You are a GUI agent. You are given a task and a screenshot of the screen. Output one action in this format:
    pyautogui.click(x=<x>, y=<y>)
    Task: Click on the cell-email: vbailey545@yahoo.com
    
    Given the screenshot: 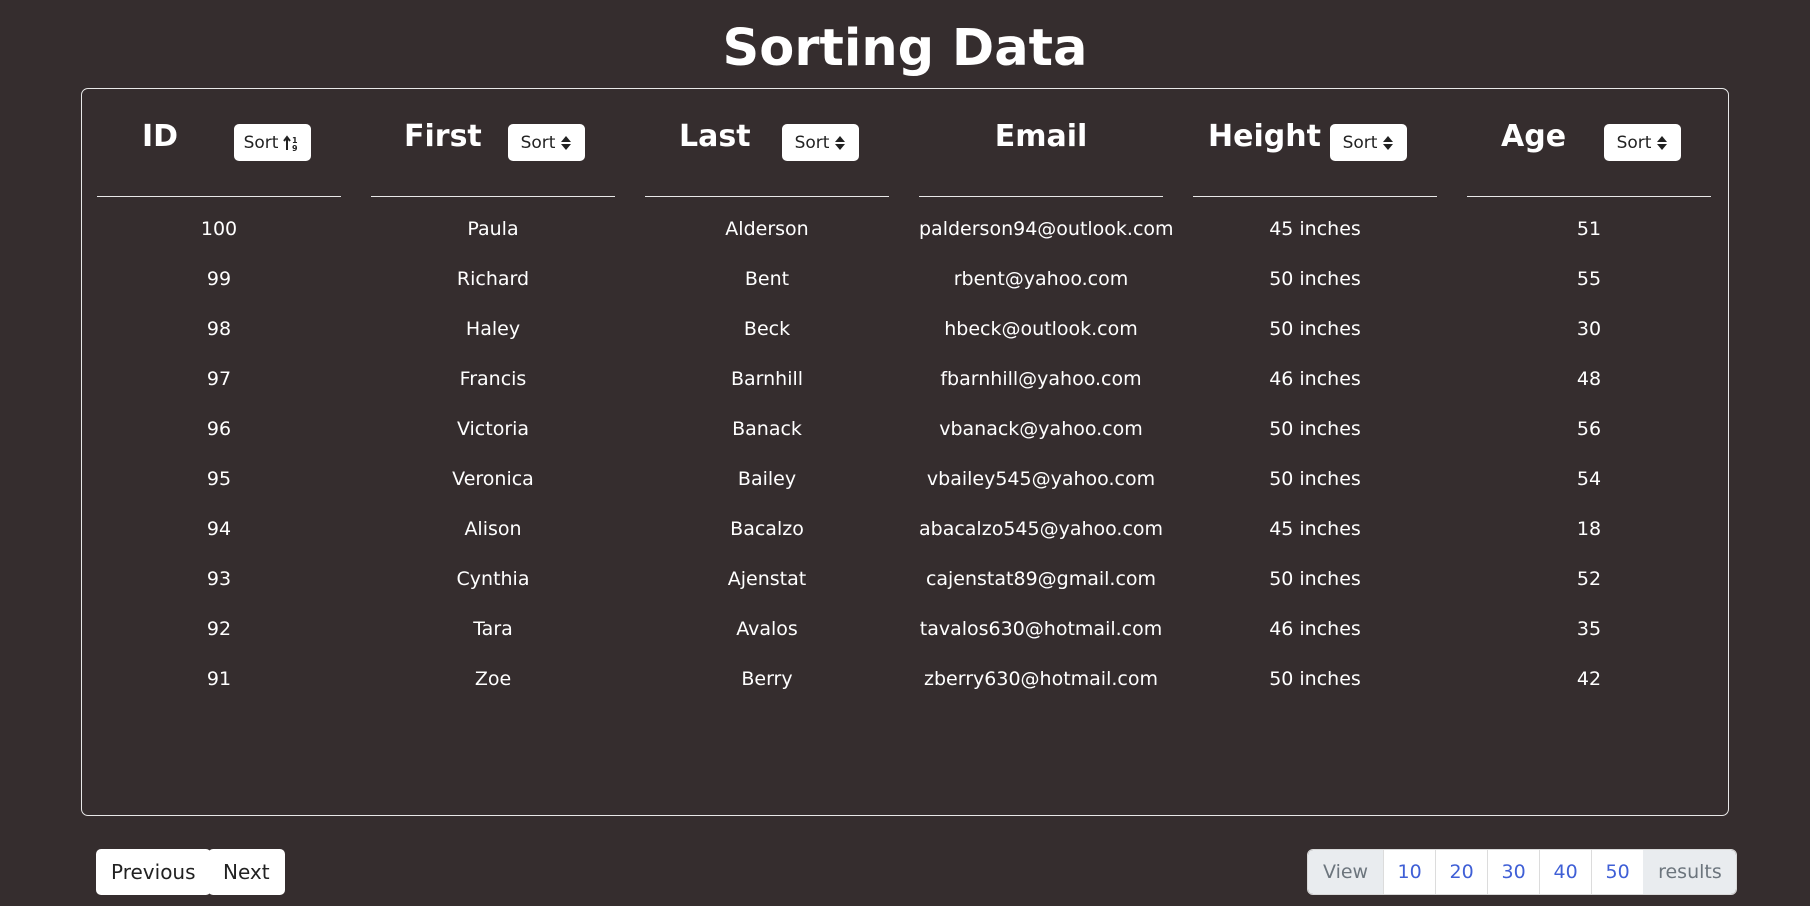 What is the action you would take?
    pyautogui.click(x=1041, y=479)
    